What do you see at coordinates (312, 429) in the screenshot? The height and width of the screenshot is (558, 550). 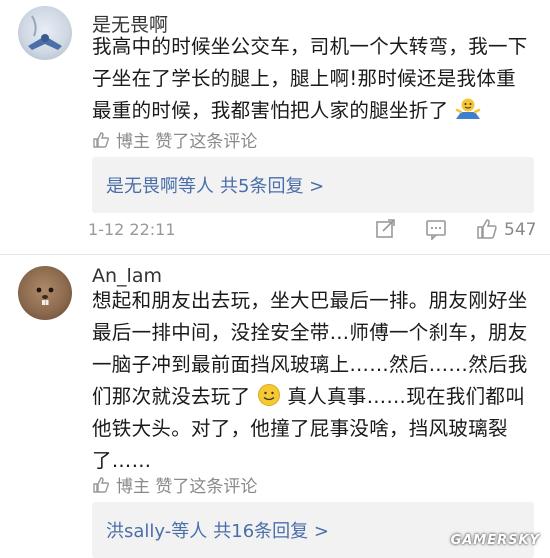 I see `comment-line: 他铁大头。对了，他撞了屁事没啥，挡风玻璃裂` at bounding box center [312, 429].